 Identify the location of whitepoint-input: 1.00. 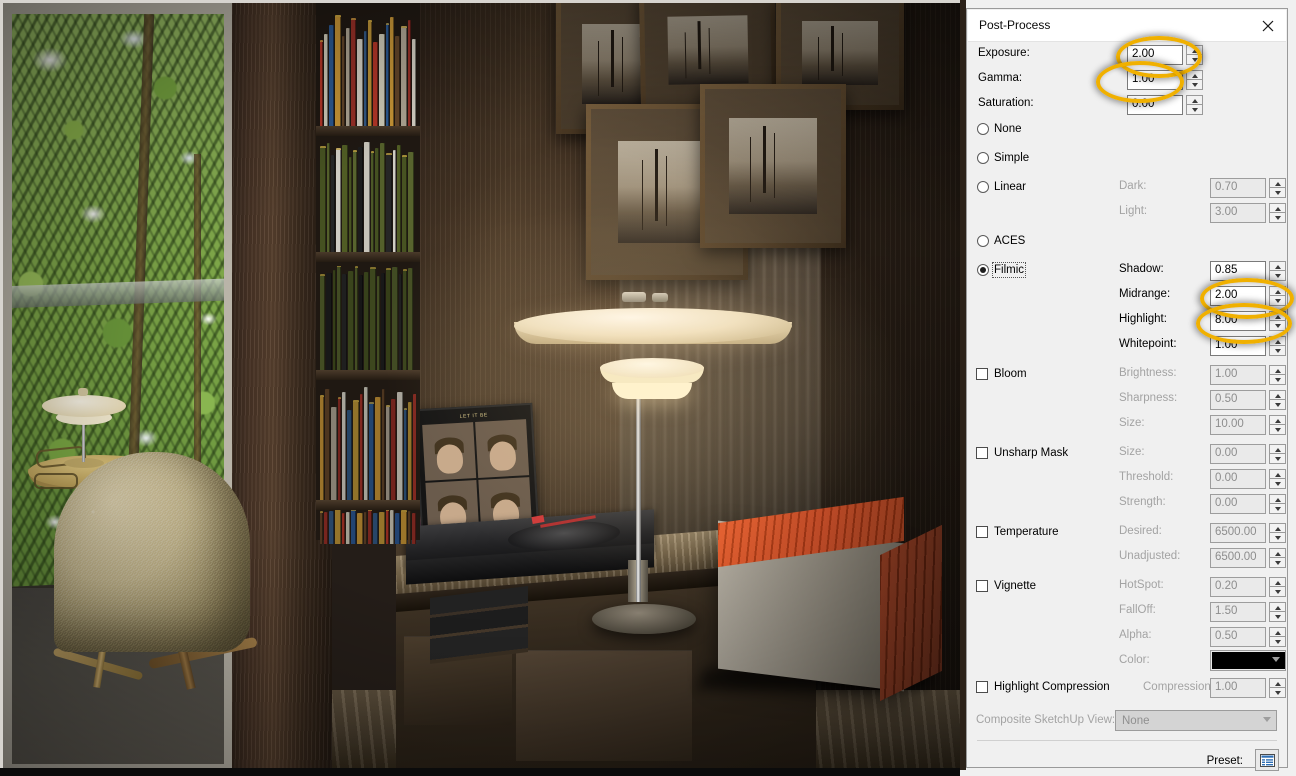
(1238, 346).